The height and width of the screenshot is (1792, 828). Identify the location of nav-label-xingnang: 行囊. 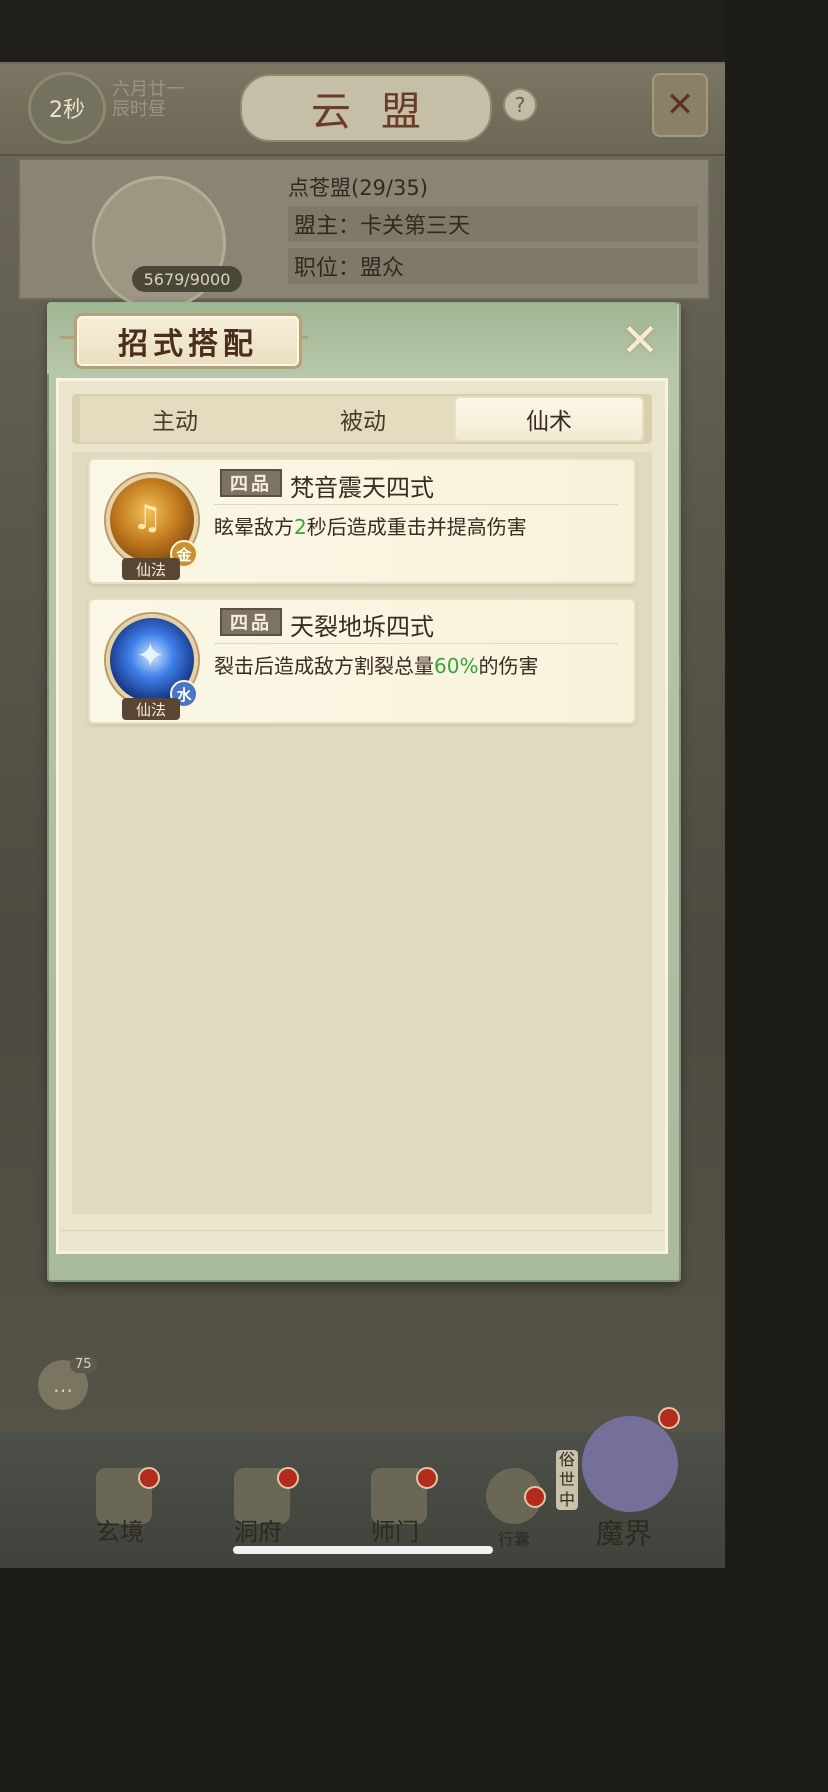
(514, 1538).